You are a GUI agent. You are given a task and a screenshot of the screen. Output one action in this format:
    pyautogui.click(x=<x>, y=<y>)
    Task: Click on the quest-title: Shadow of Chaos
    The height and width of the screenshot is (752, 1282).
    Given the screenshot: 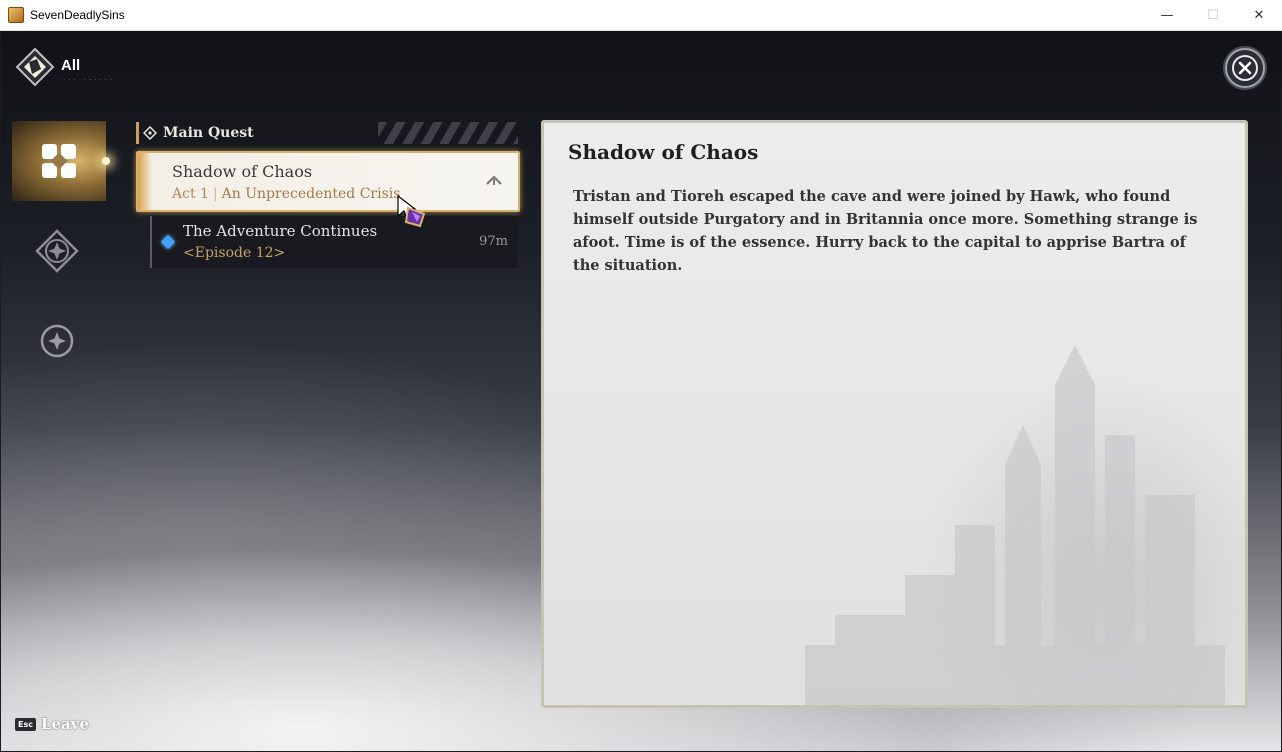 What is the action you would take?
    pyautogui.click(x=242, y=171)
    